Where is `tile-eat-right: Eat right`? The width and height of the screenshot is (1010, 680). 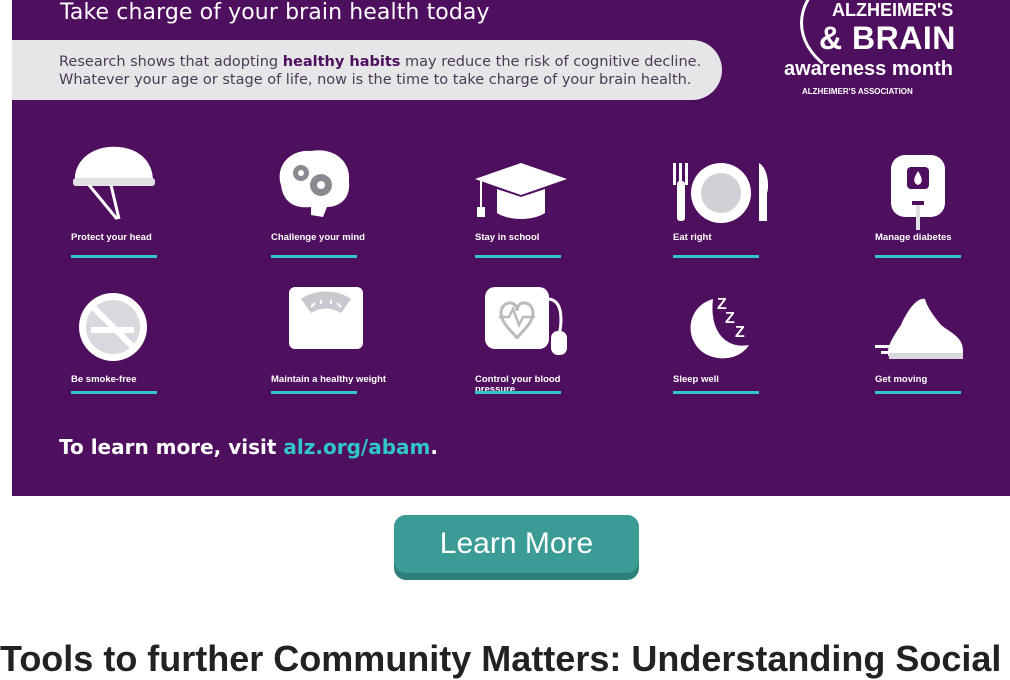 tile-eat-right: Eat right is located at coordinates (743, 210).